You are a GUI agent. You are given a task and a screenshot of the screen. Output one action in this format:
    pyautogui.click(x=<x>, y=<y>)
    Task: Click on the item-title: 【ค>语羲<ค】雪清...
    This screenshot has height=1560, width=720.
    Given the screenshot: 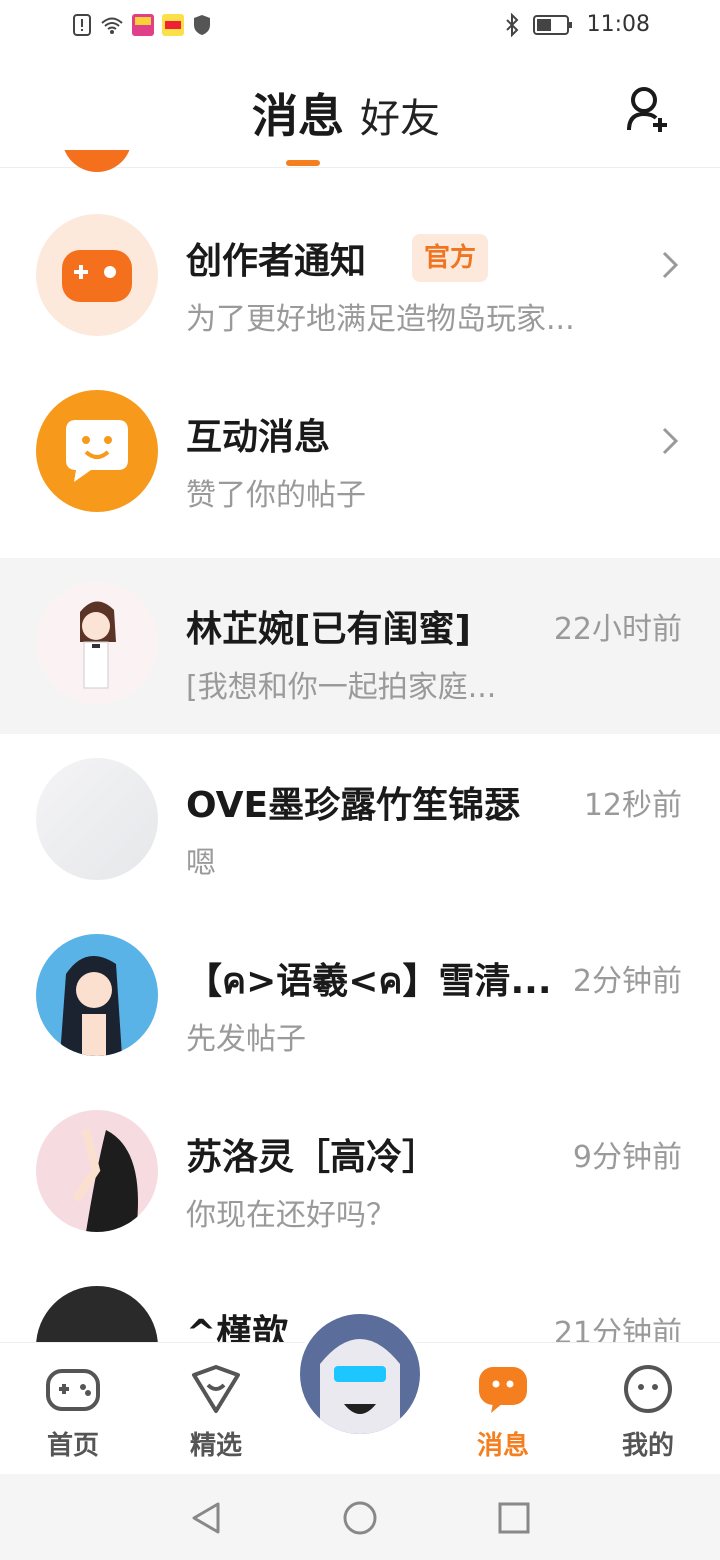 What is the action you would take?
    pyautogui.click(x=369, y=981)
    